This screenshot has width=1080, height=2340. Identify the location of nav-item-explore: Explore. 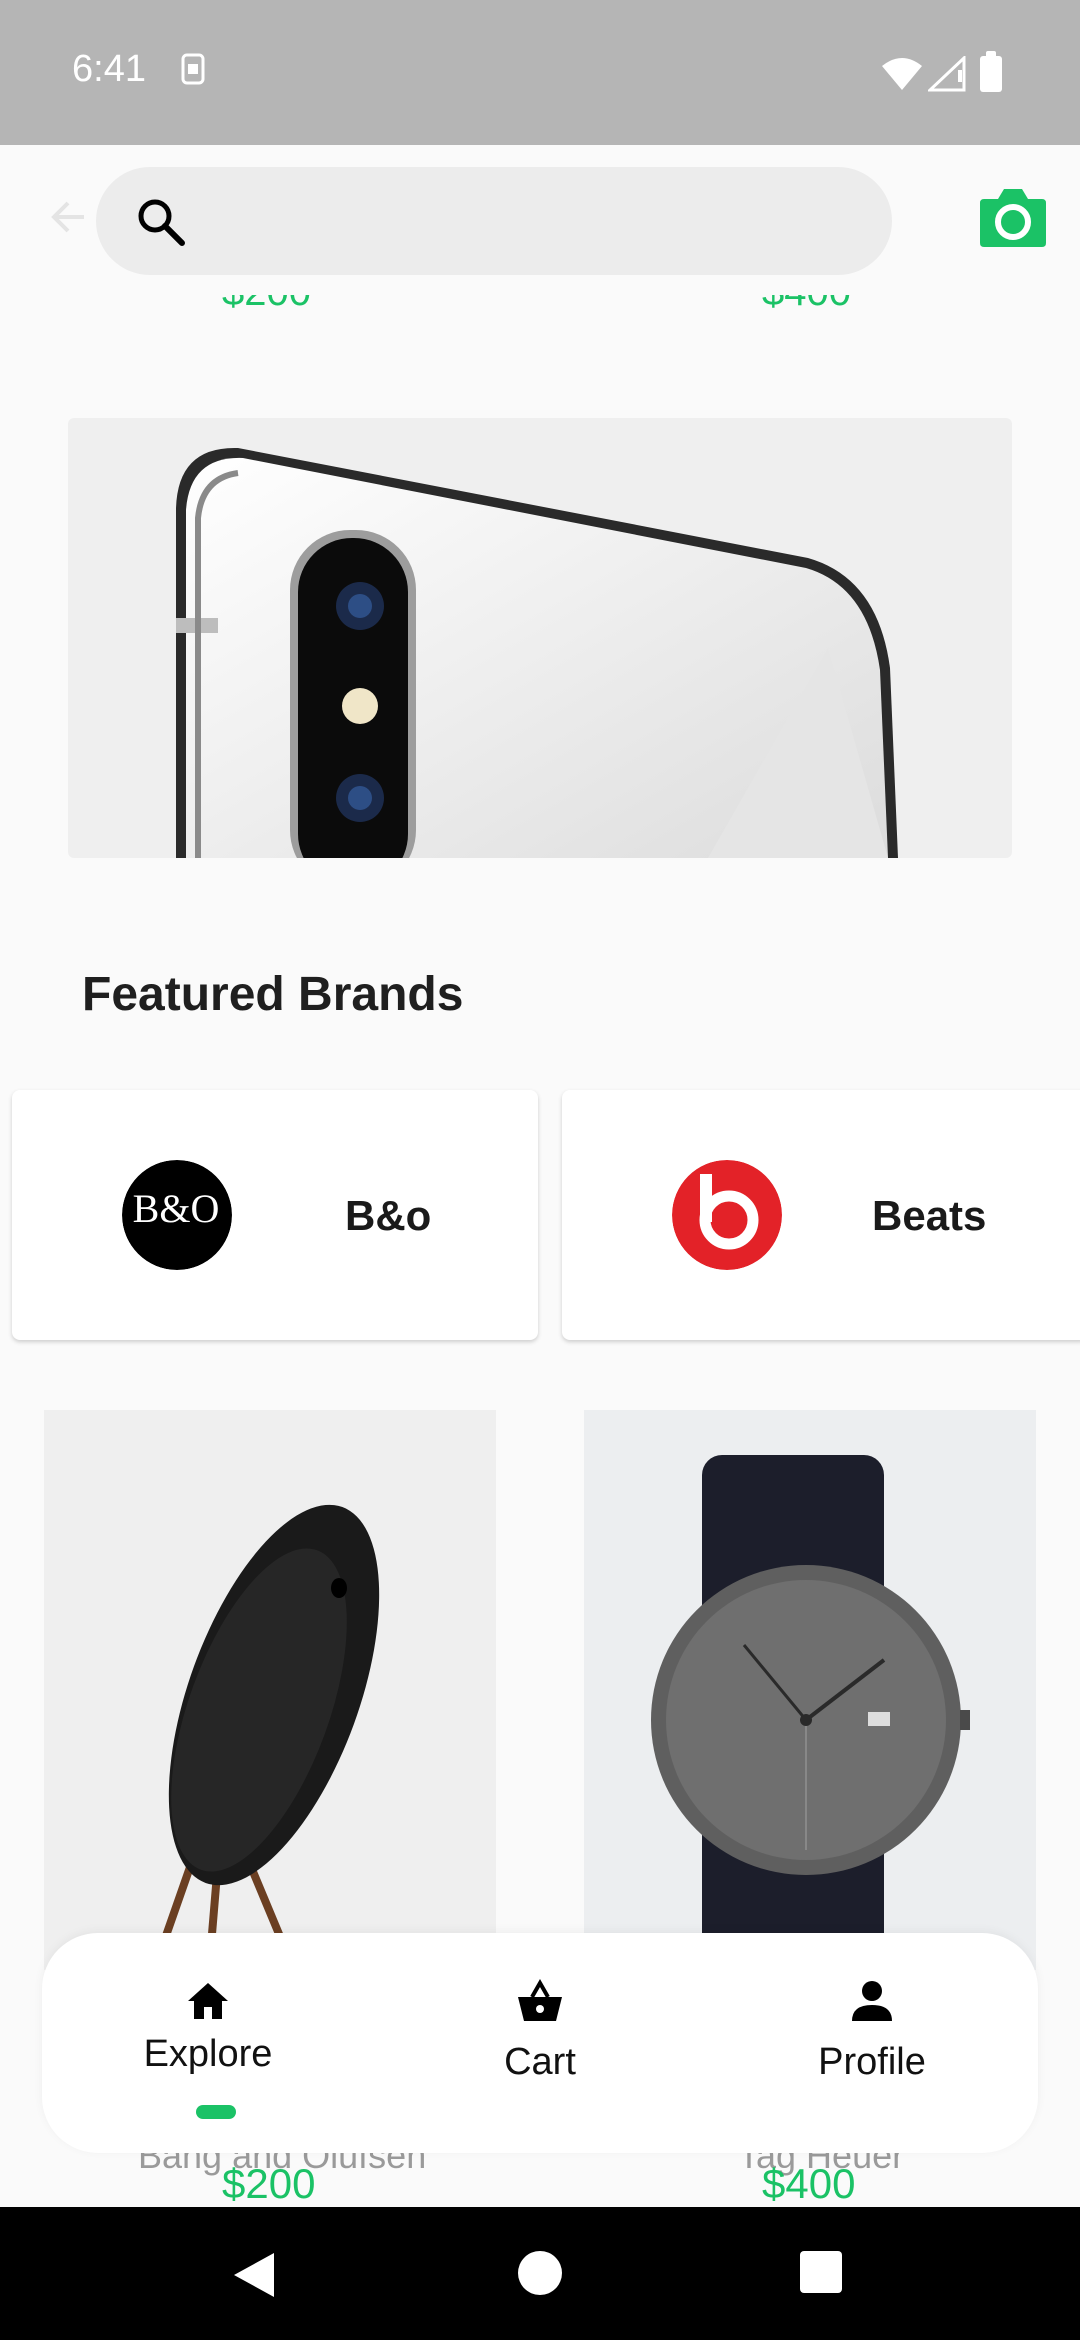
(208, 2043).